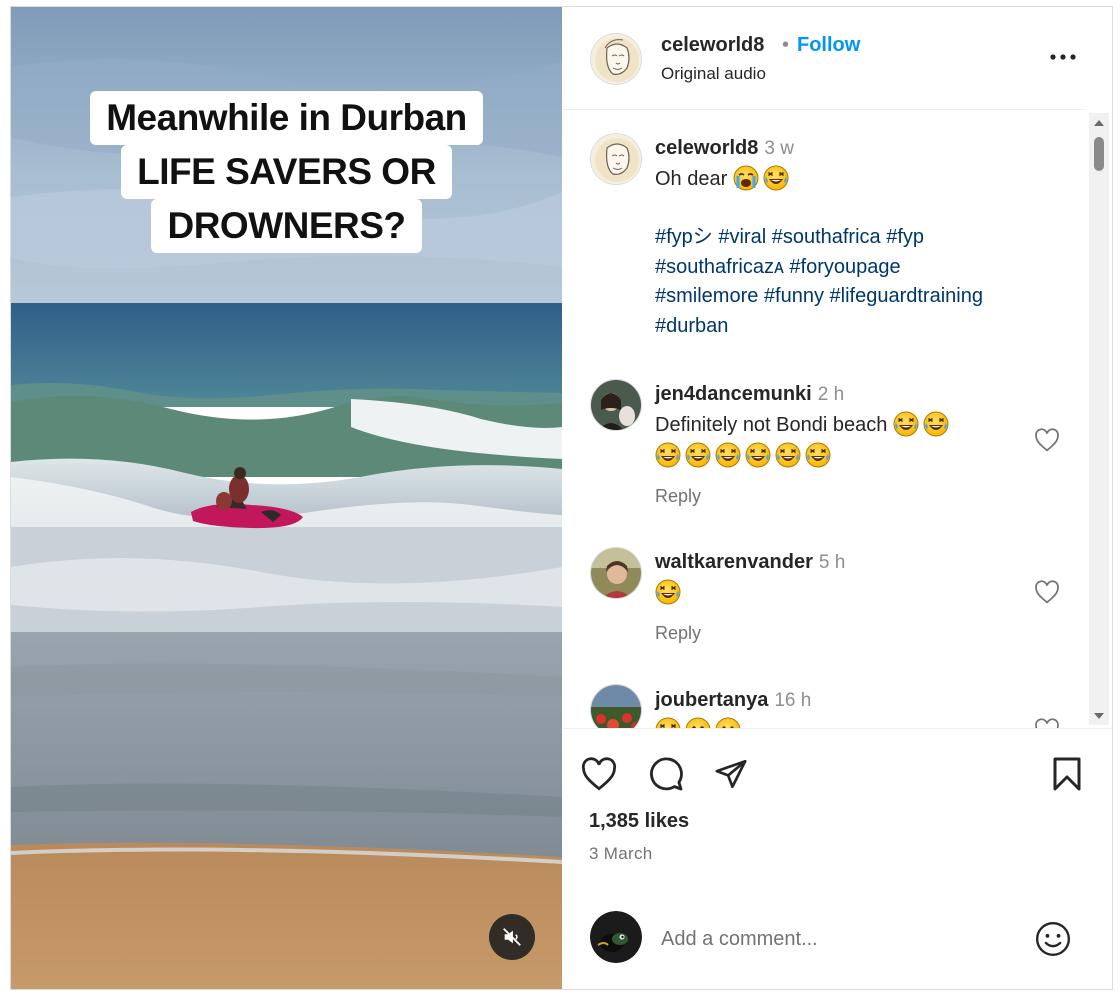 The image size is (1120, 997). I want to click on share-button, so click(731, 774).